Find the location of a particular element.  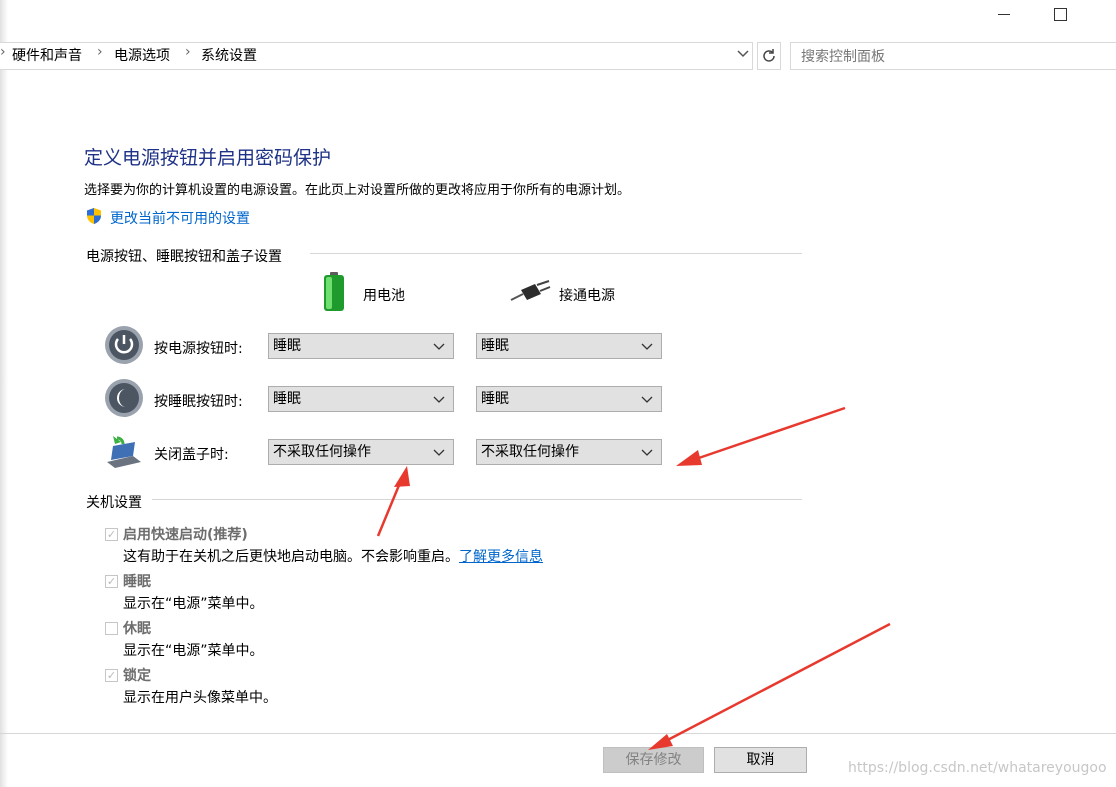

lock-label: 锁定 is located at coordinates (137, 676).